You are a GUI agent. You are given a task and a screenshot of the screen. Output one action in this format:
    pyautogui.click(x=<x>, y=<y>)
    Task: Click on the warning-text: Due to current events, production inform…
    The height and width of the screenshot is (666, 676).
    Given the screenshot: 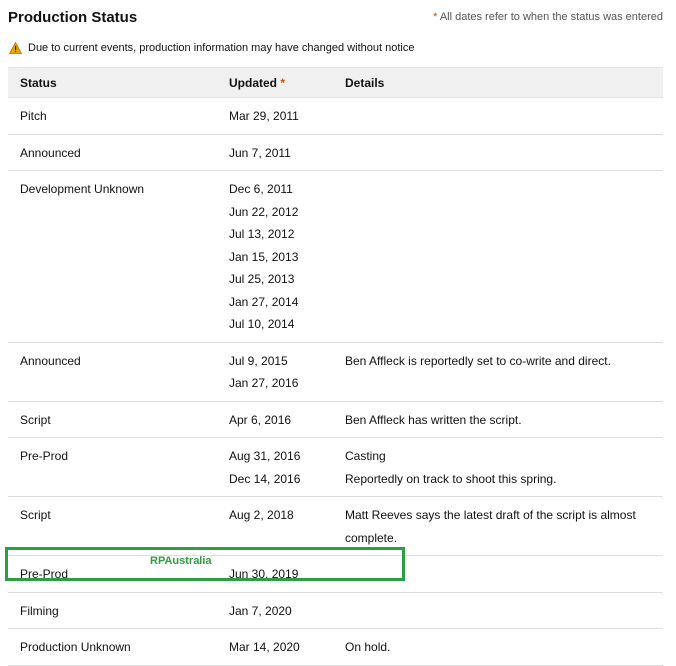 What is the action you would take?
    pyautogui.click(x=221, y=48)
    